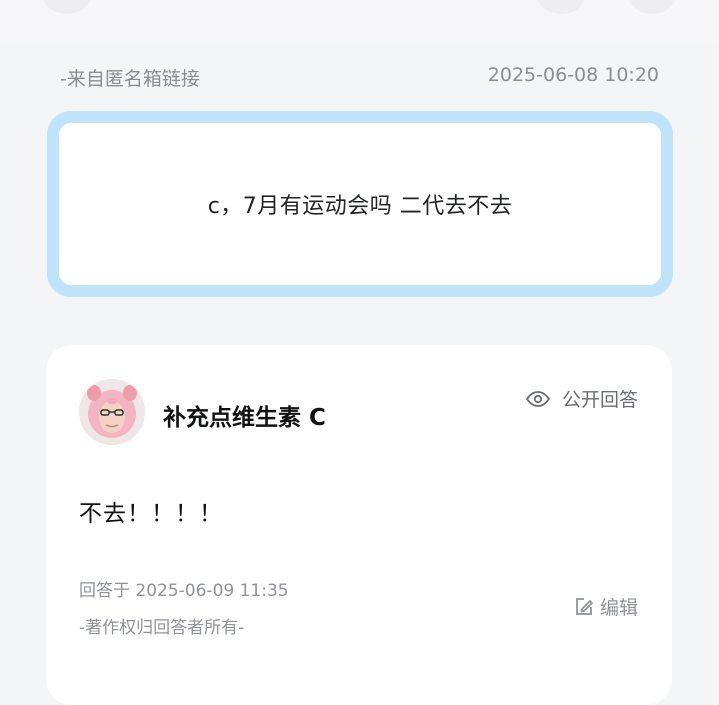 The width and height of the screenshot is (719, 705). I want to click on top-left-button, so click(67, 7).